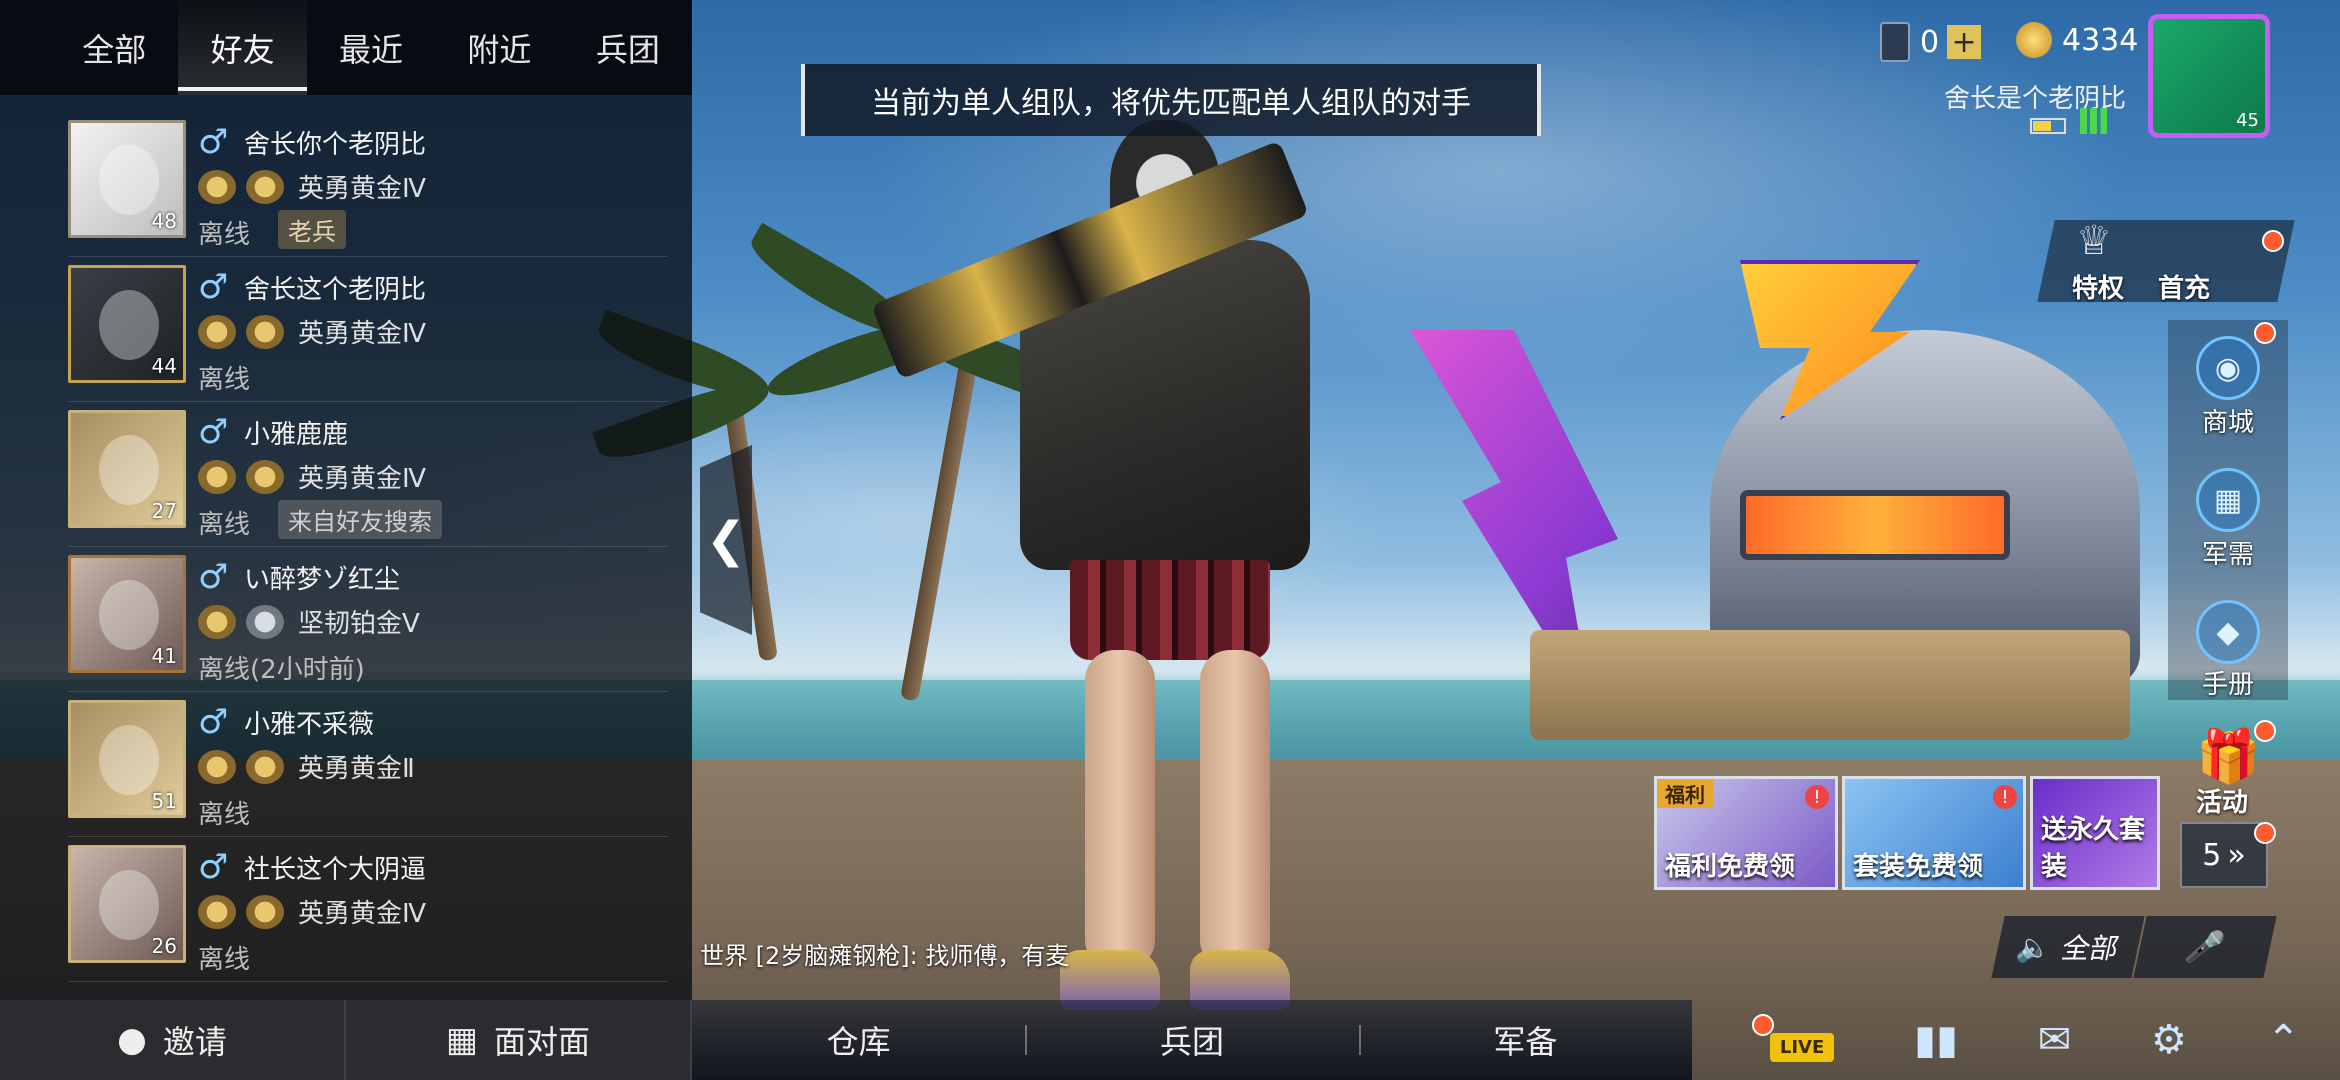 The image size is (2340, 1080). I want to click on friend-item: 48 ♂ 舍长你个老阴比 英勇黄金Ⅳ 离线 老兵, so click(368, 184).